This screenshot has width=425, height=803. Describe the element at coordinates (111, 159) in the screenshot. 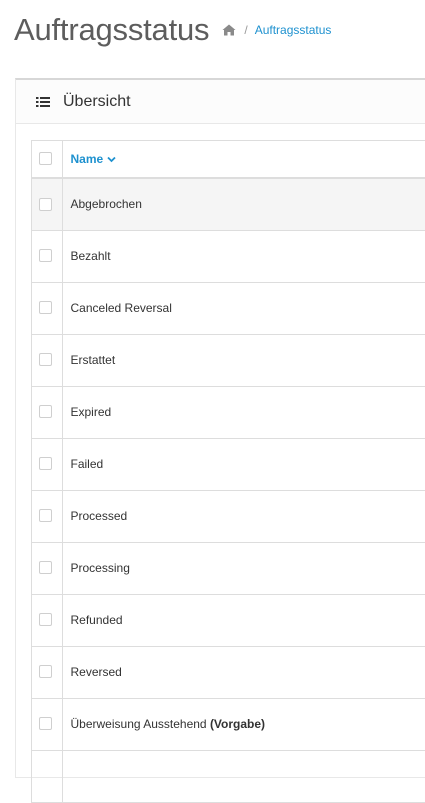

I see `caret-down-icon` at that location.